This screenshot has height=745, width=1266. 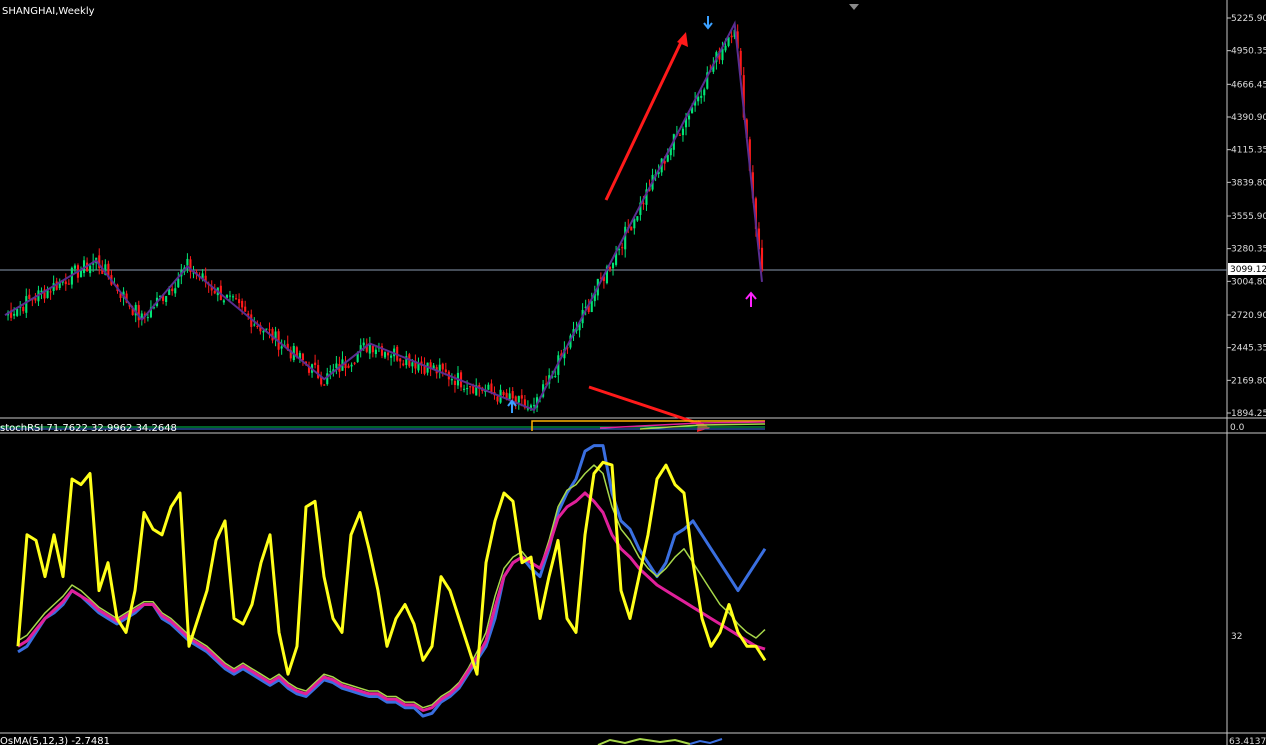 I want to click on stoch-indicator-label: stochRSI 71.7622 32.9962 34.2648, so click(x=88, y=428).